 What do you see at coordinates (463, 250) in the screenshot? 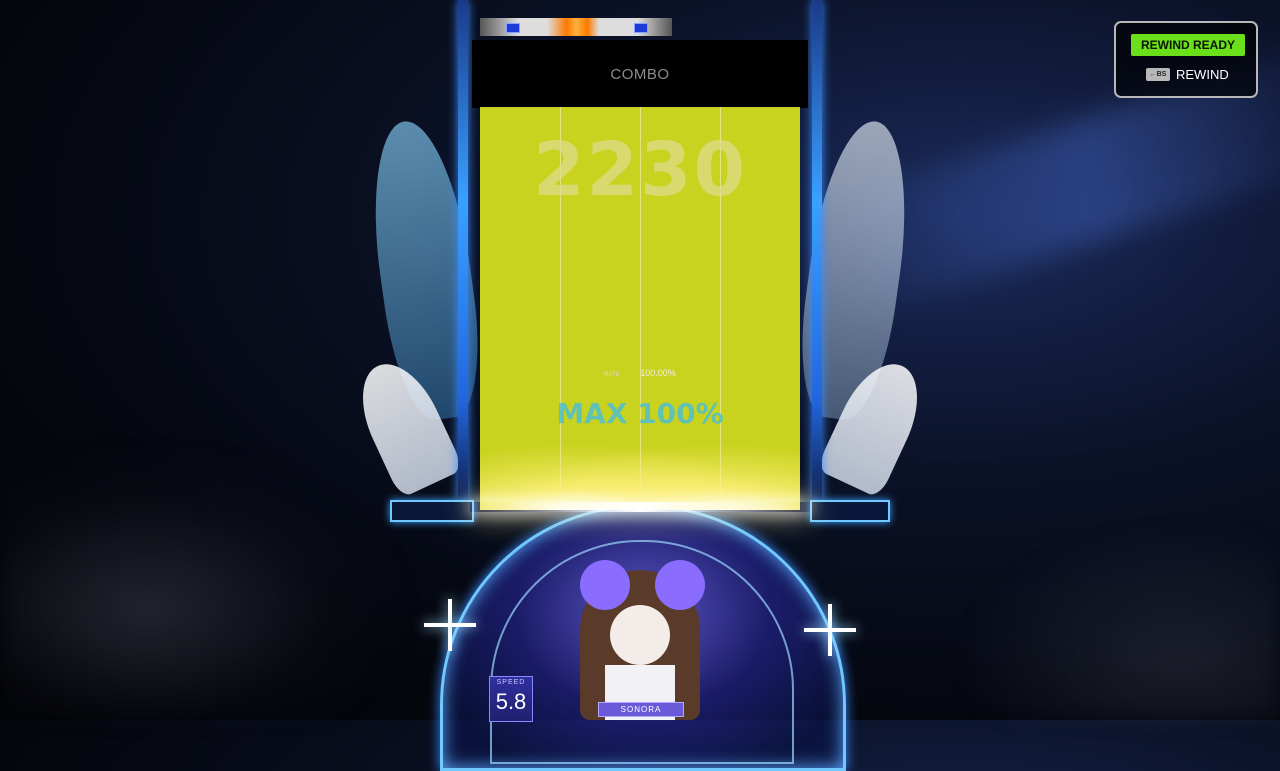
I see `left-pillar` at bounding box center [463, 250].